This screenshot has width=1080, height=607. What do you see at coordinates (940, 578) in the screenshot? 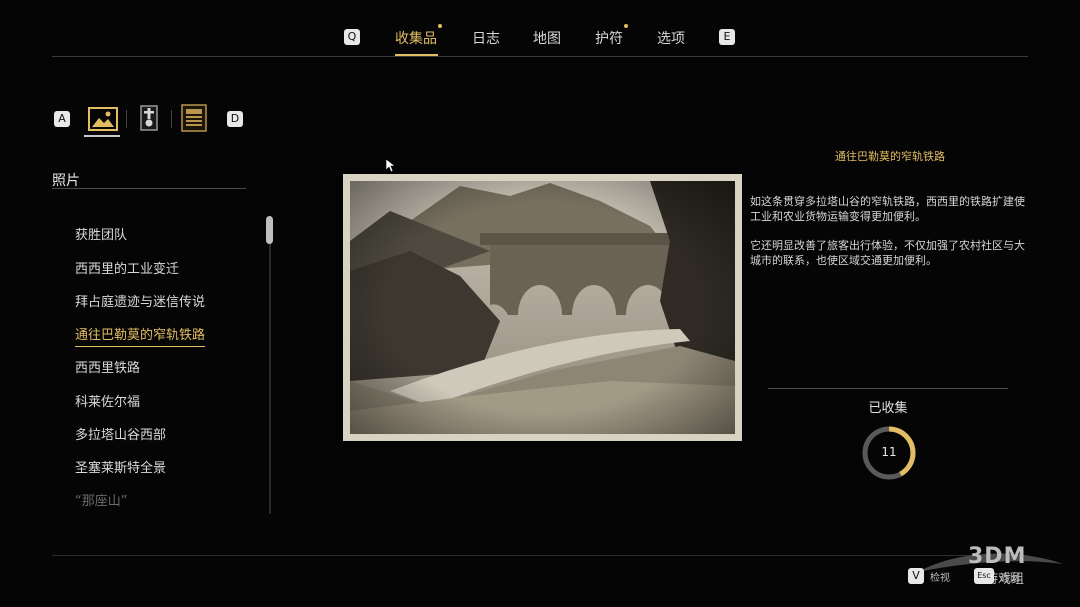
I see `inspect-label: 检视` at bounding box center [940, 578].